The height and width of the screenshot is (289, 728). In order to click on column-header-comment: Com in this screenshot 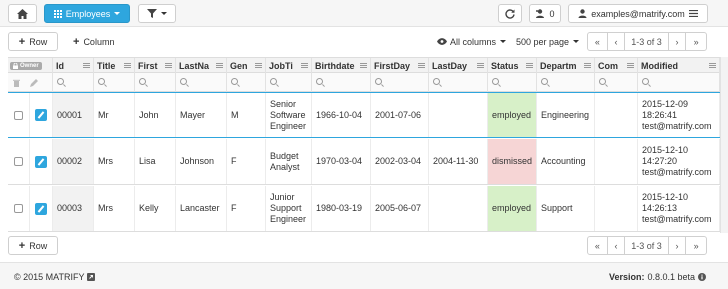, I will do `click(616, 65)`.